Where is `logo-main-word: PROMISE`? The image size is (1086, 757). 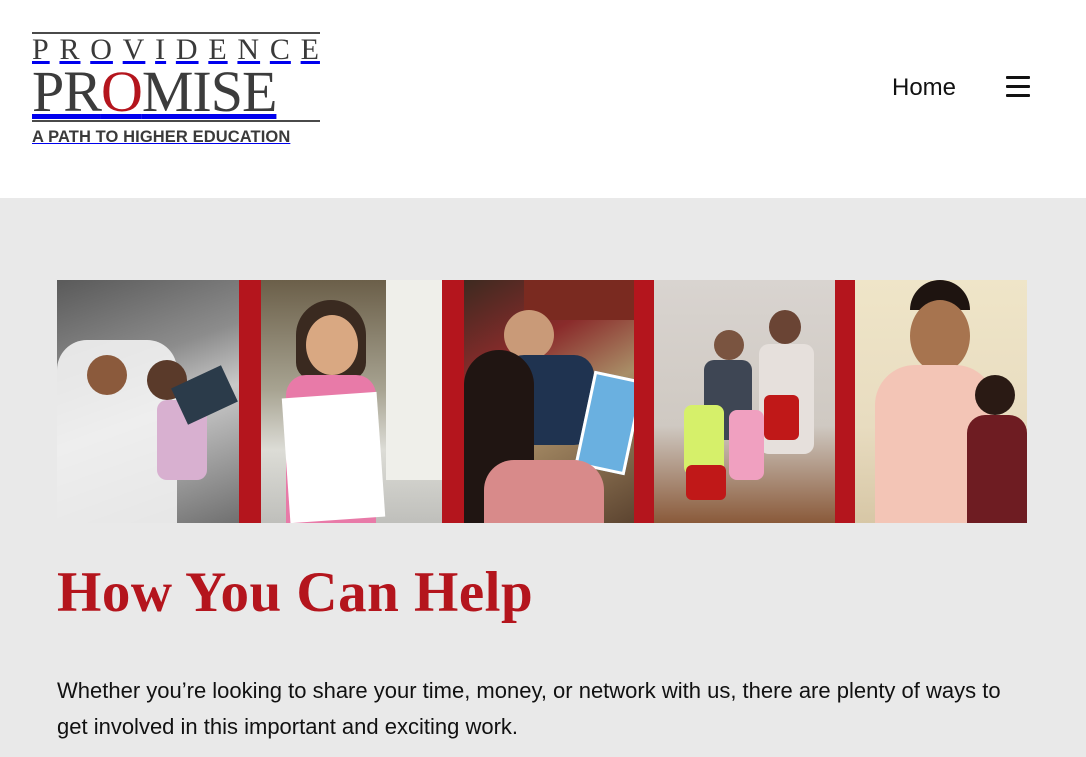
logo-main-word: PROMISE is located at coordinates (176, 92).